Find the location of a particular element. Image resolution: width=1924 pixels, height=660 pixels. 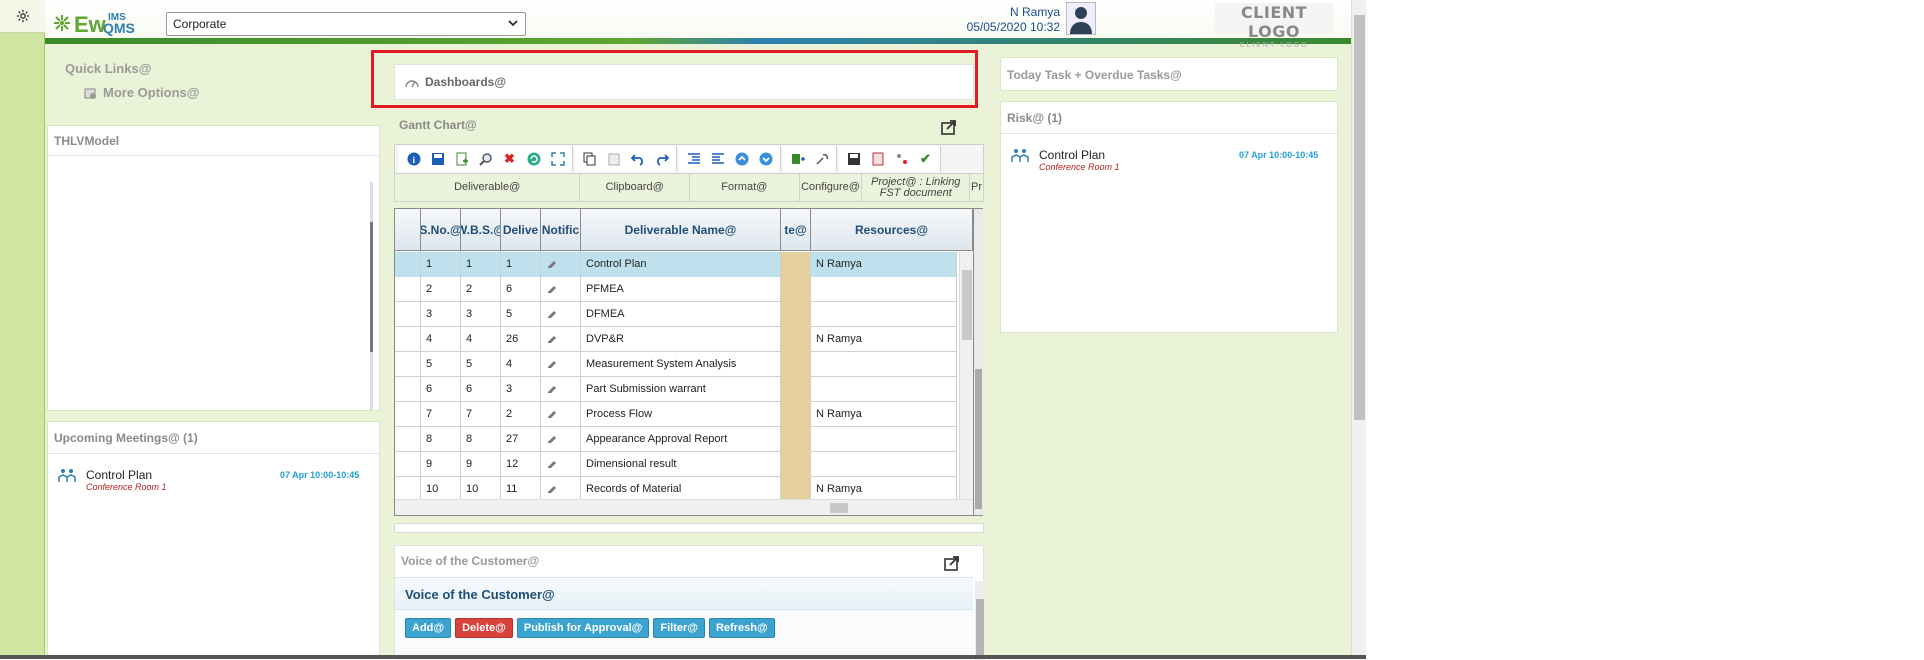

meeting-item: Control Plan Conference Room 1 is located at coordinates (112, 480).